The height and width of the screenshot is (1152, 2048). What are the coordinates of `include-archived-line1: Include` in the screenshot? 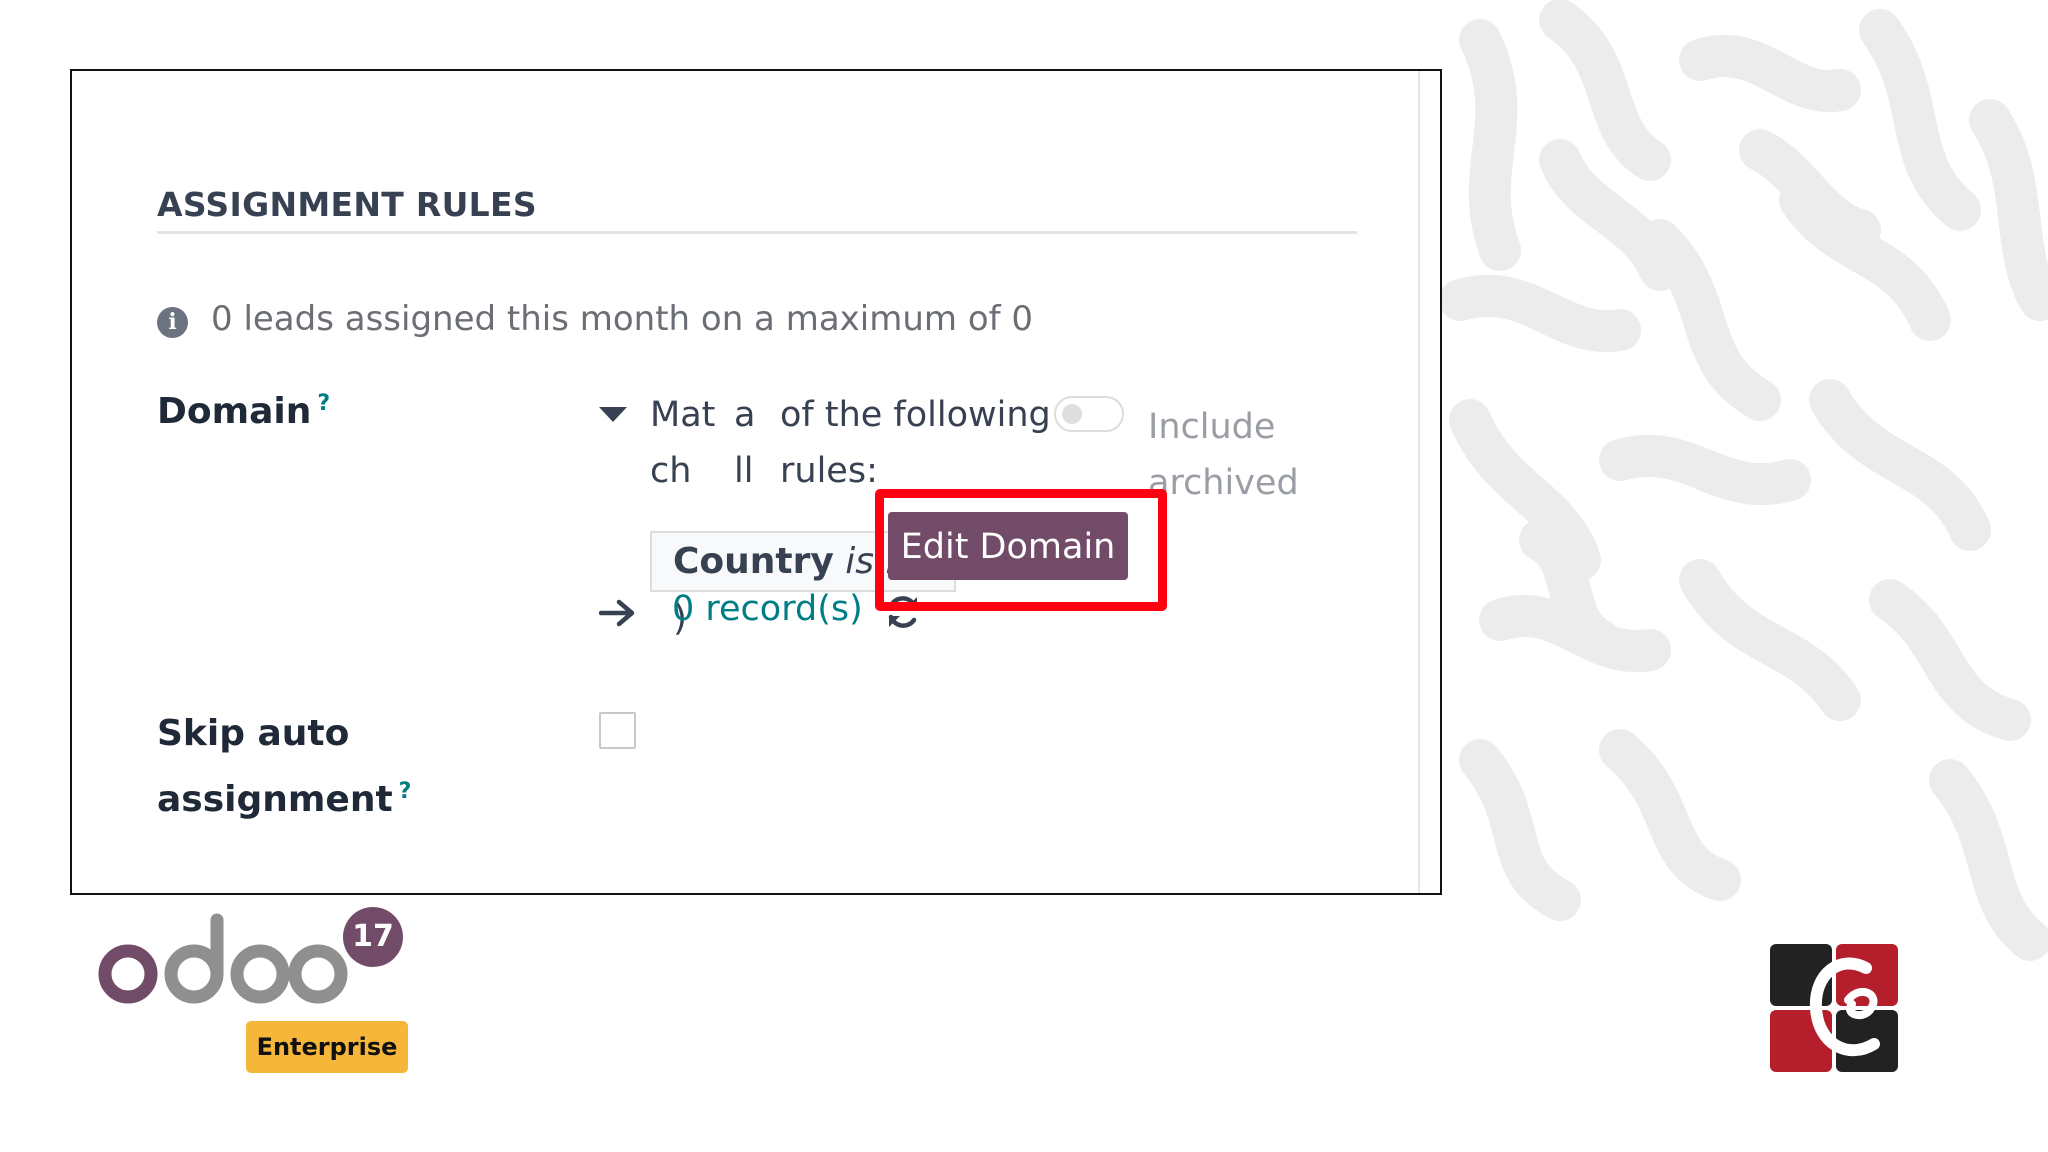 It's located at (1212, 427).